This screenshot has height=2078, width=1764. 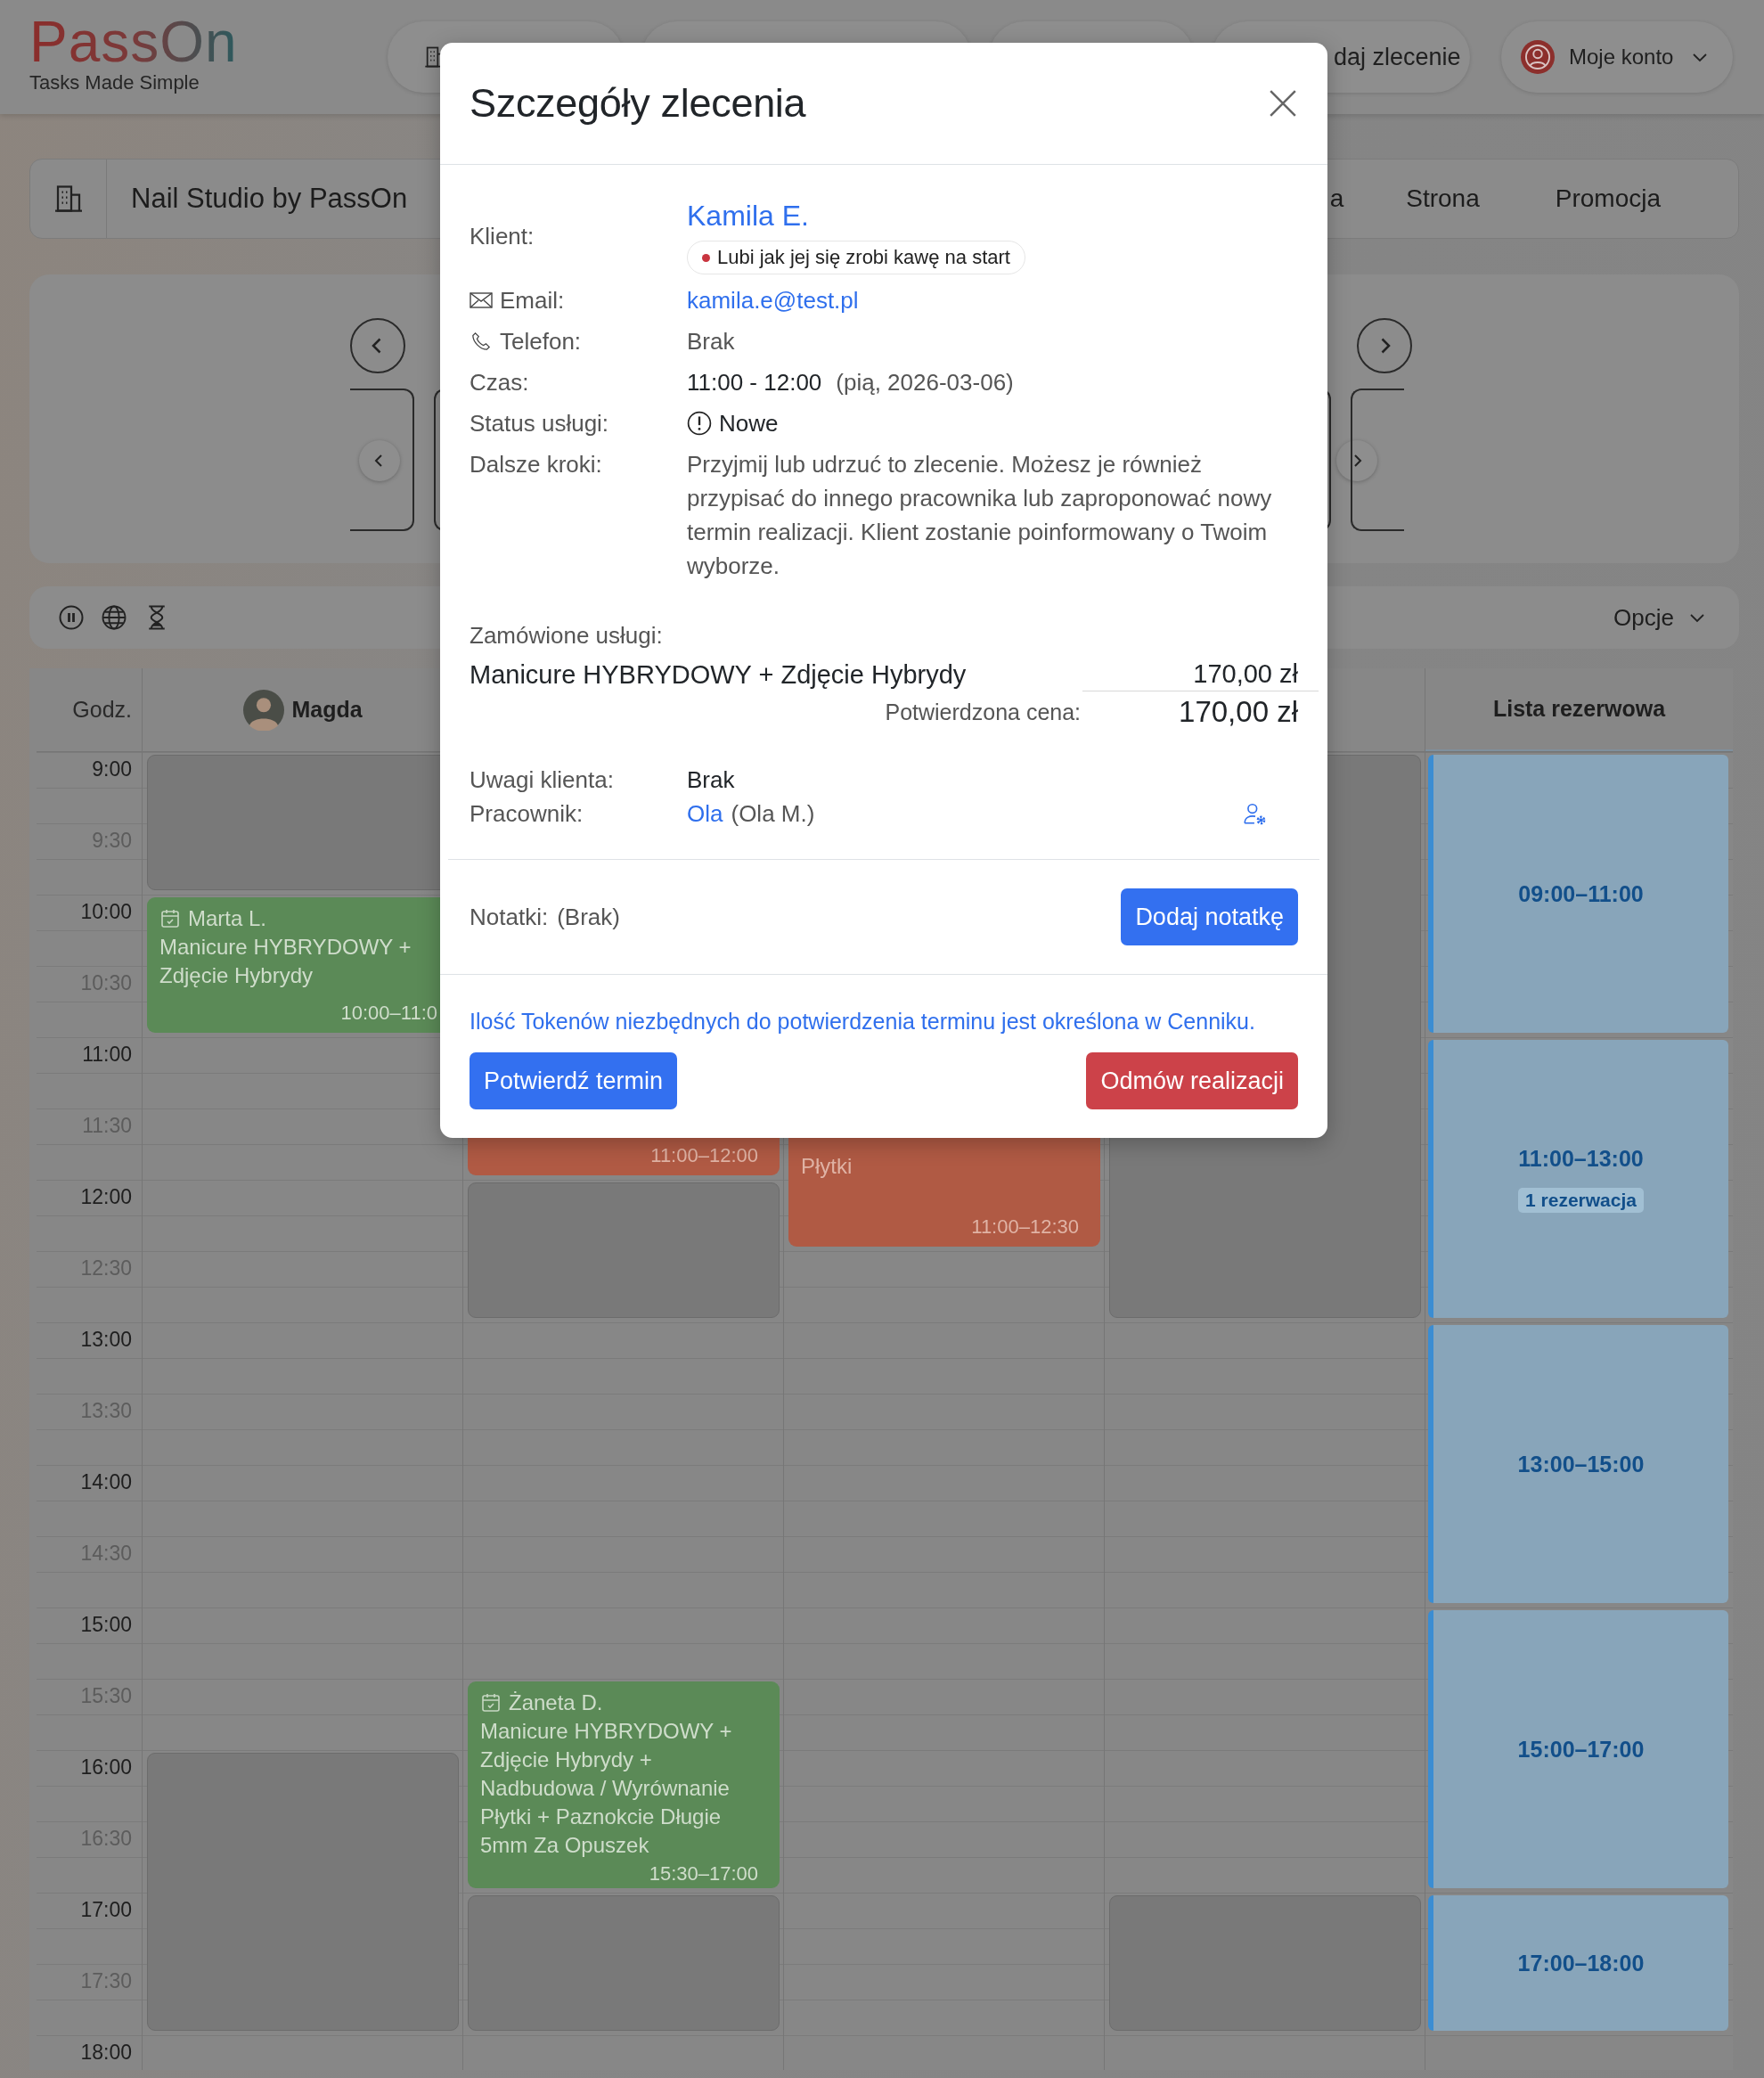 I want to click on avatar, so click(x=264, y=710).